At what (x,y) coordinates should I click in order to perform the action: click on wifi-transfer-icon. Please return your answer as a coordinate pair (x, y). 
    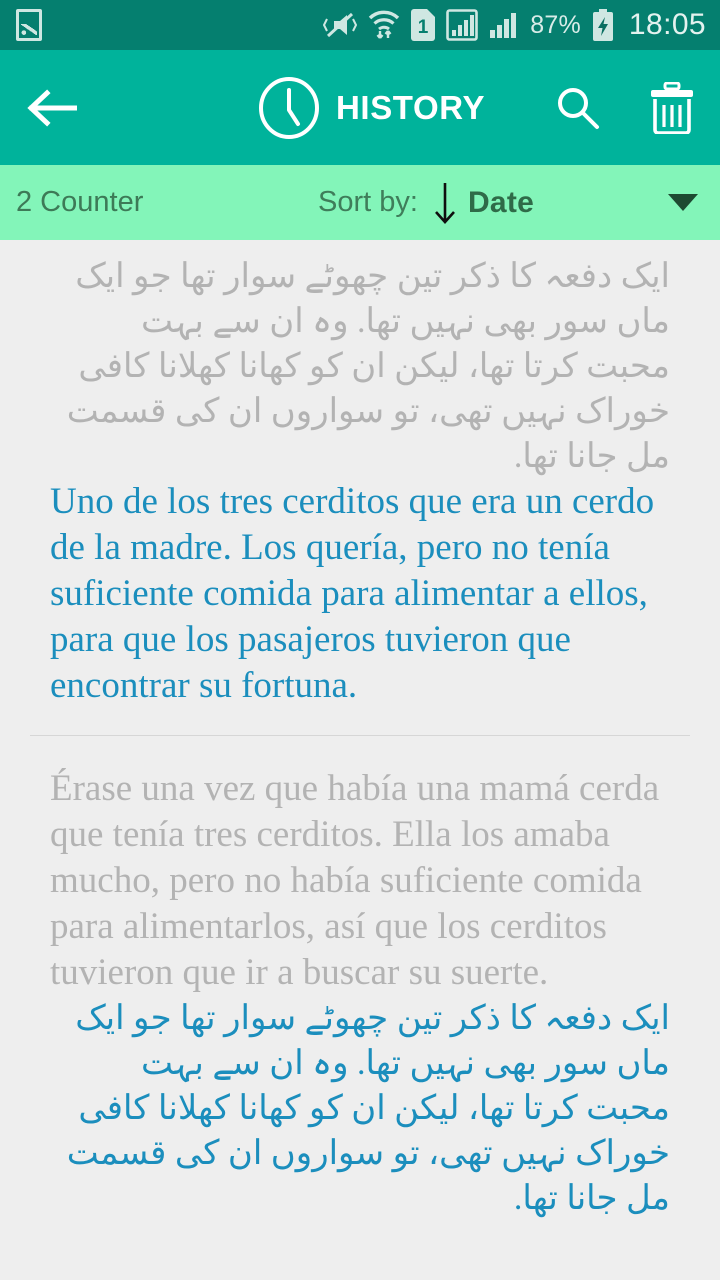
    Looking at the image, I should click on (384, 25).